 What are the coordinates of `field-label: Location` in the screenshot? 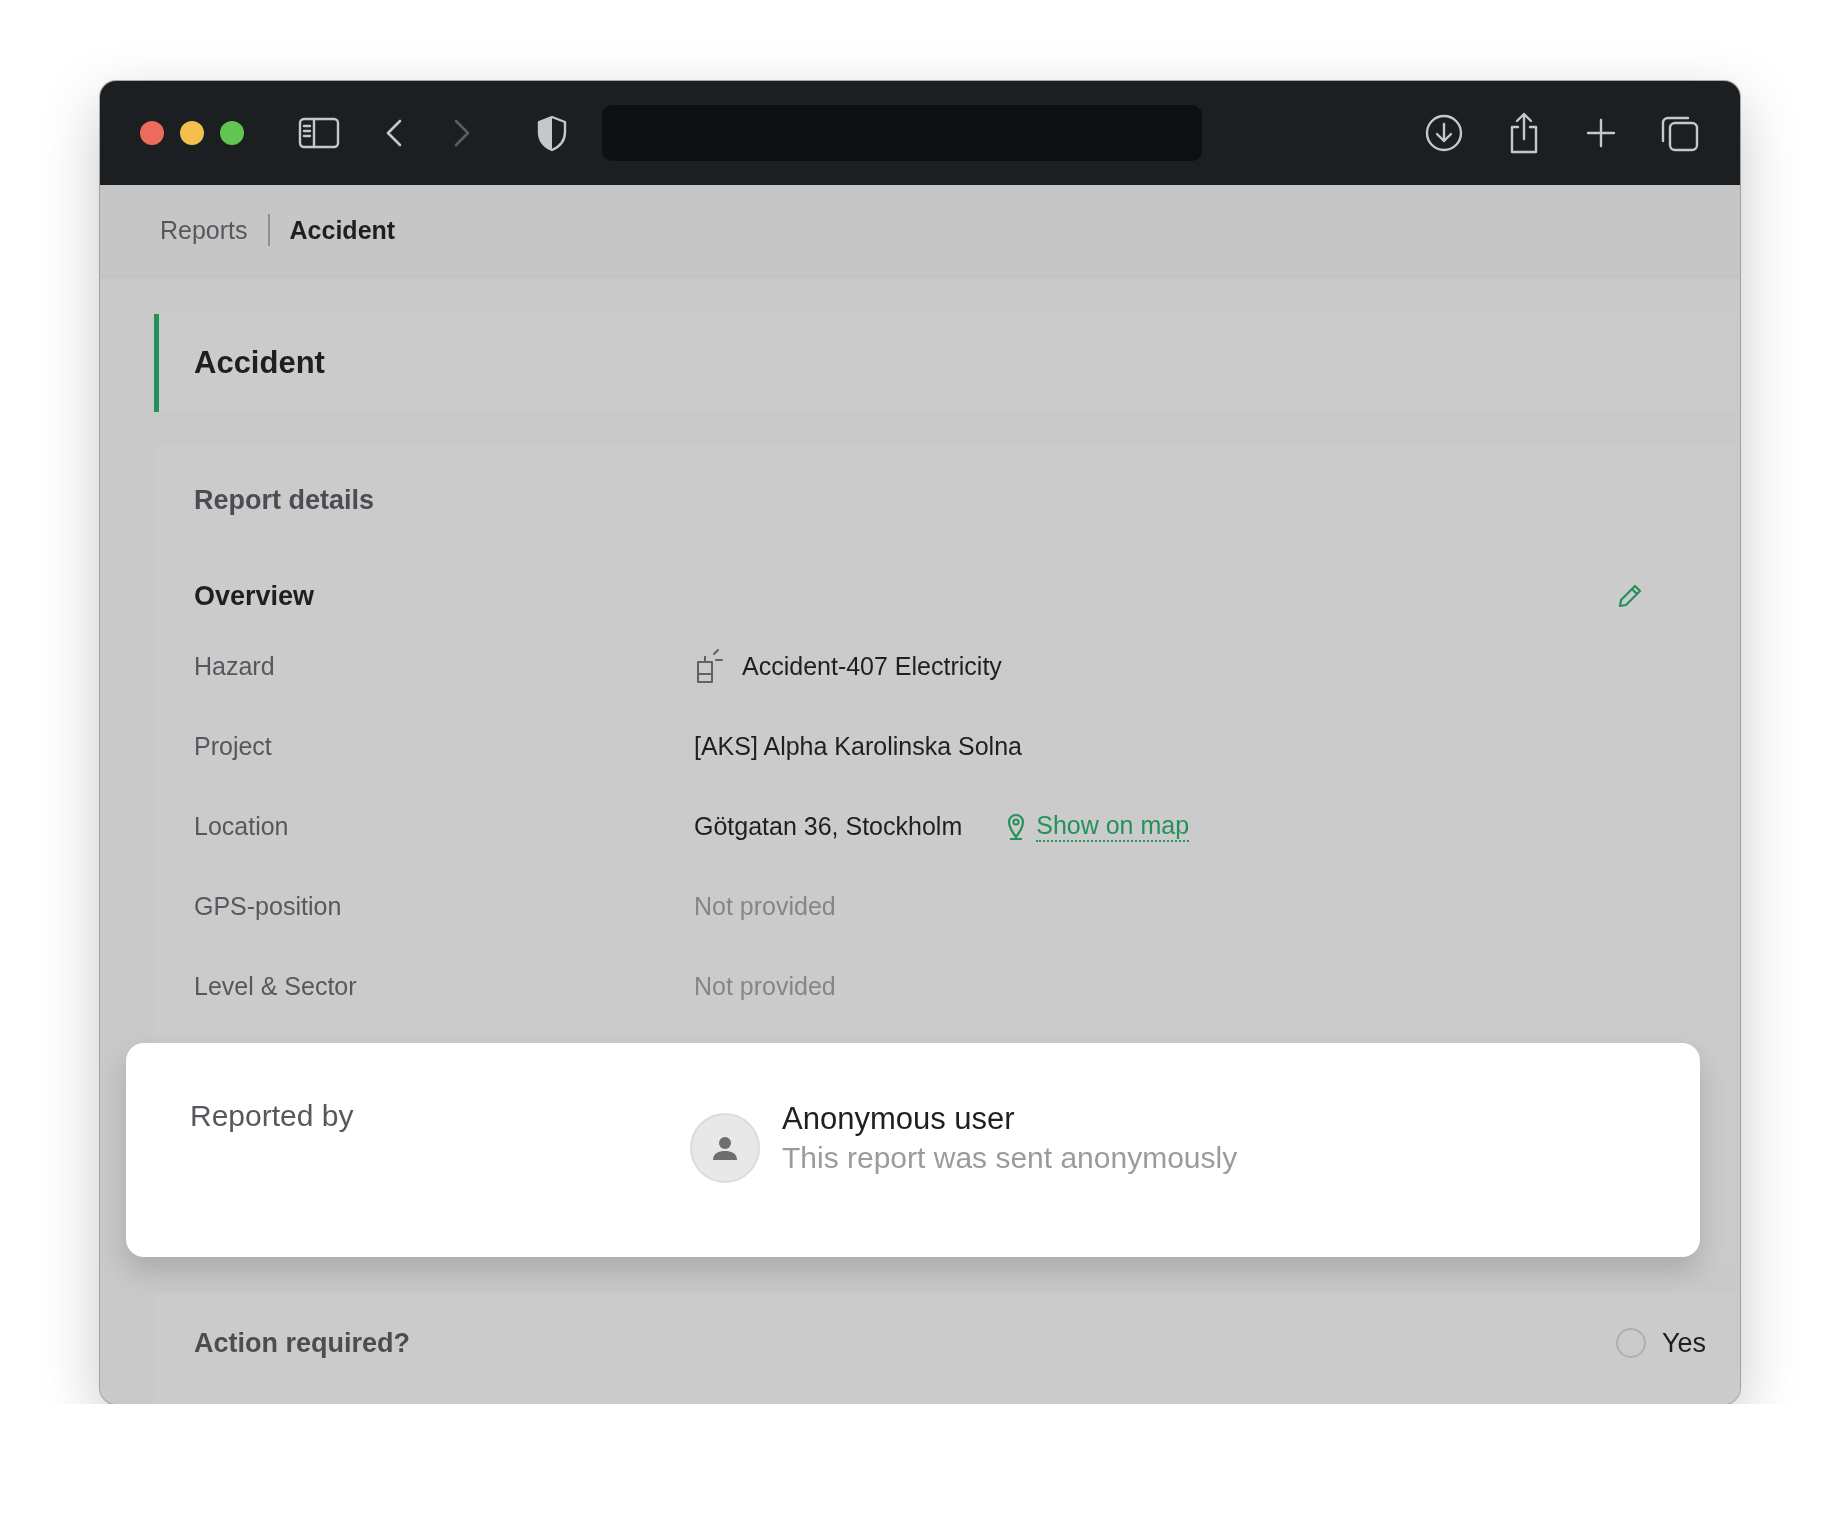 It's located at (242, 826).